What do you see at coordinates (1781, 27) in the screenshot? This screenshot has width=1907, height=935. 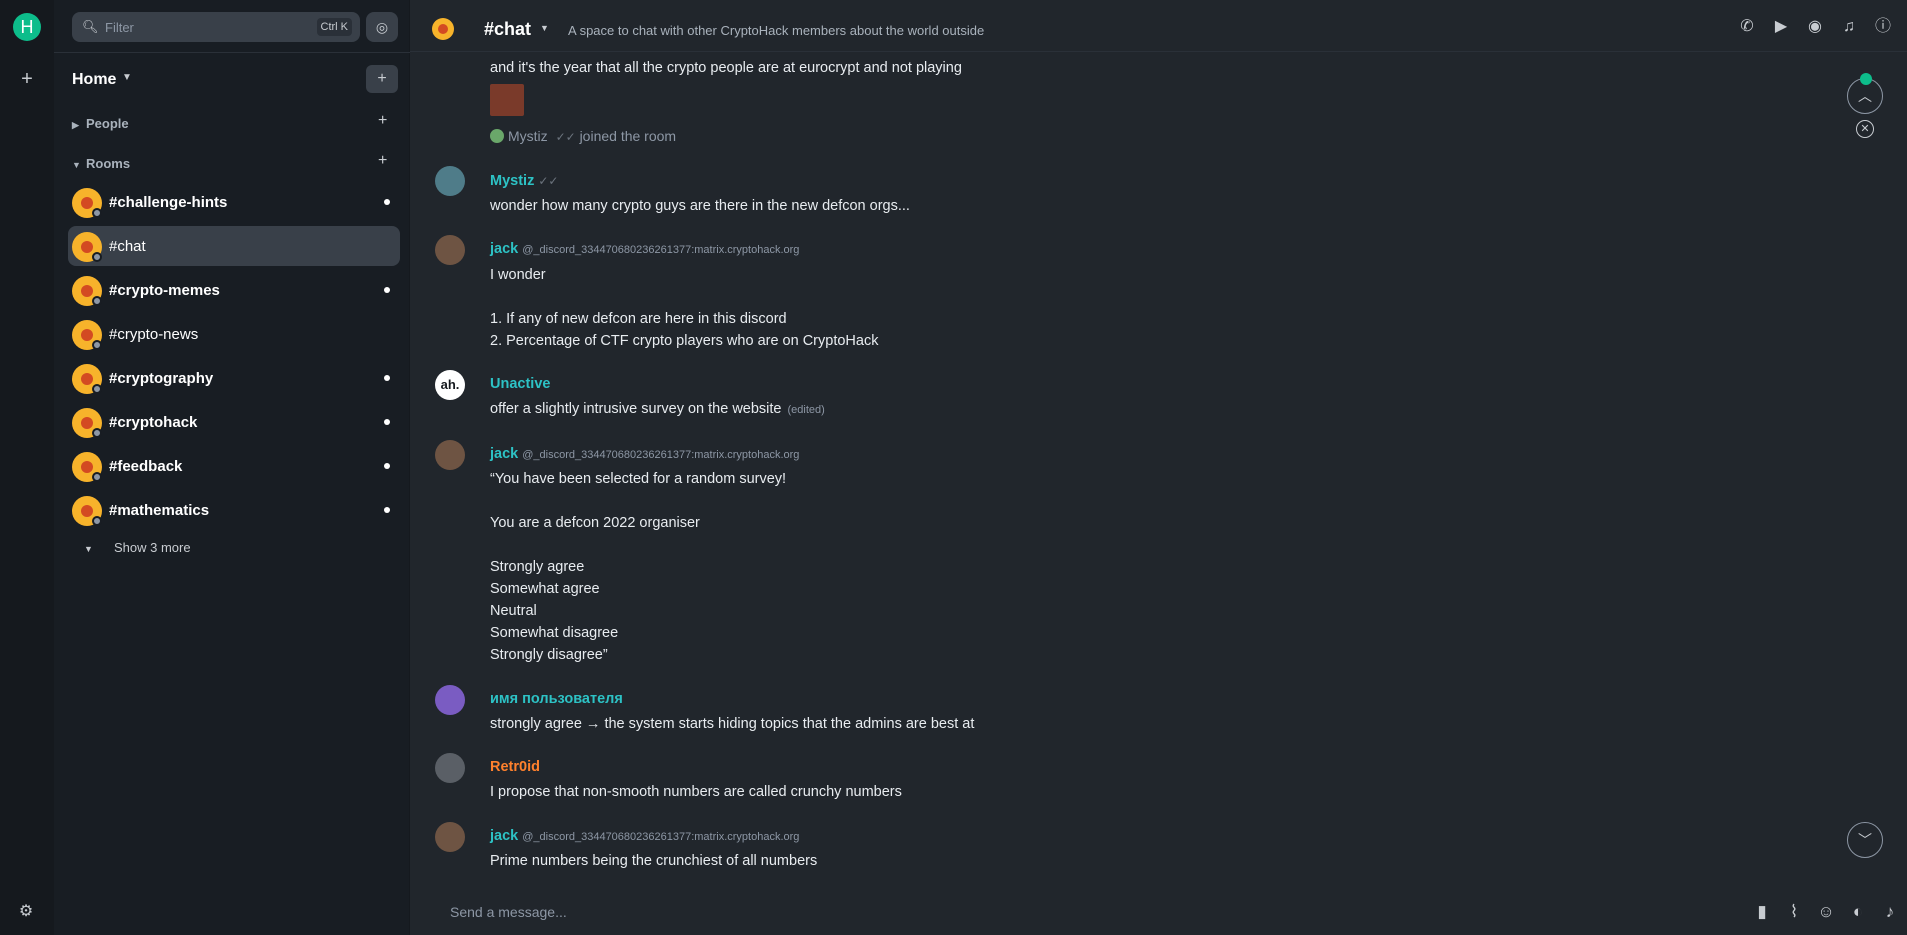 I see `video-call-icon: ▶` at bounding box center [1781, 27].